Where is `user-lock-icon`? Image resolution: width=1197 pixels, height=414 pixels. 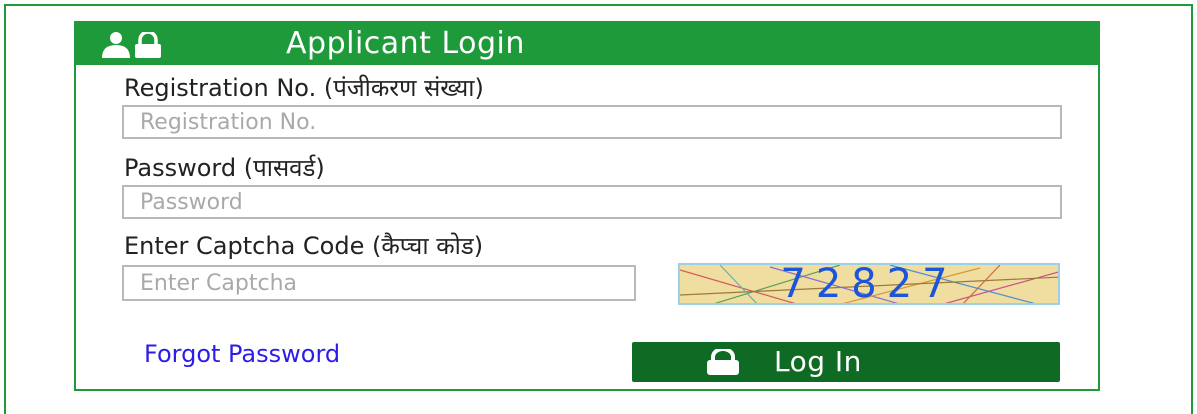 user-lock-icon is located at coordinates (131, 45).